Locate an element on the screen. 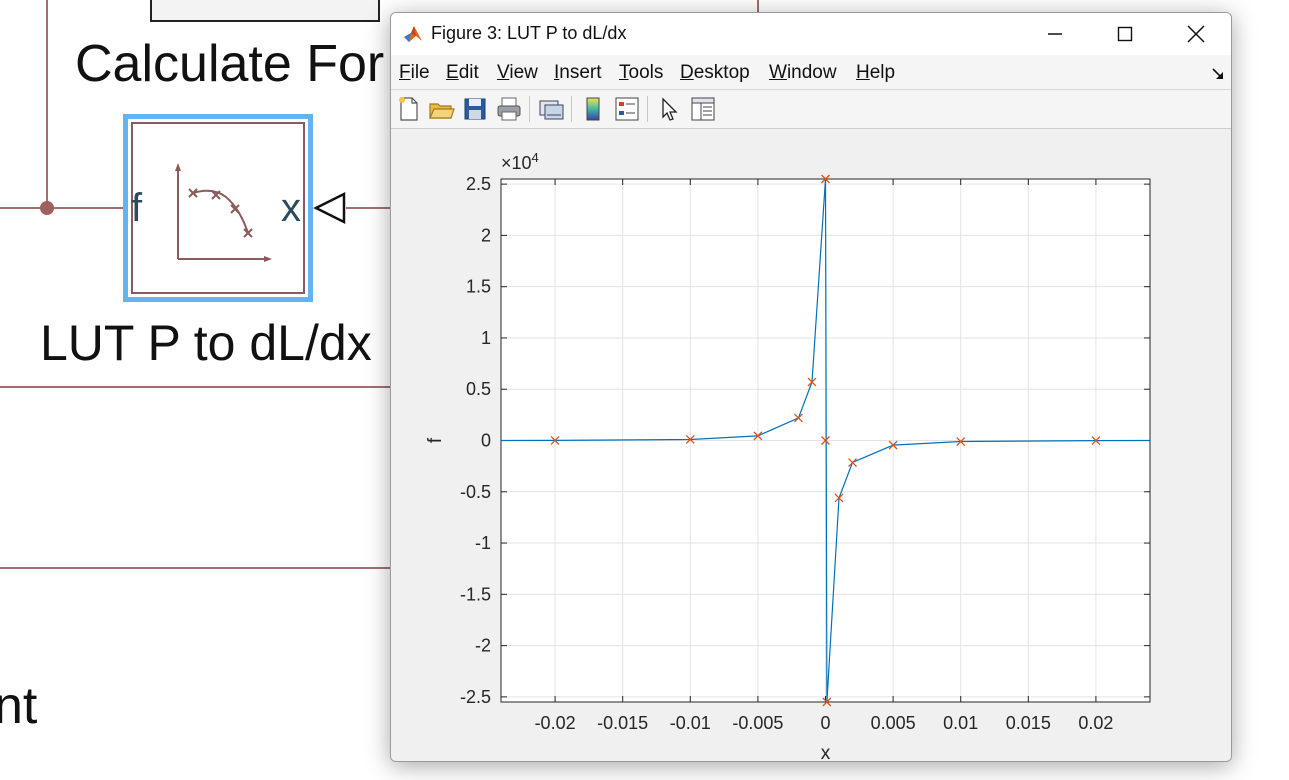 The image size is (1289, 780). y-tick-label: 1.5 is located at coordinates (478, 287).